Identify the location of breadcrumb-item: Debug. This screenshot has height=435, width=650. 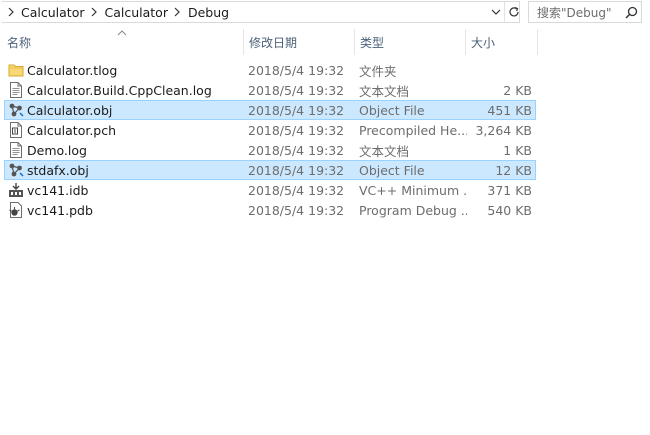
(208, 12).